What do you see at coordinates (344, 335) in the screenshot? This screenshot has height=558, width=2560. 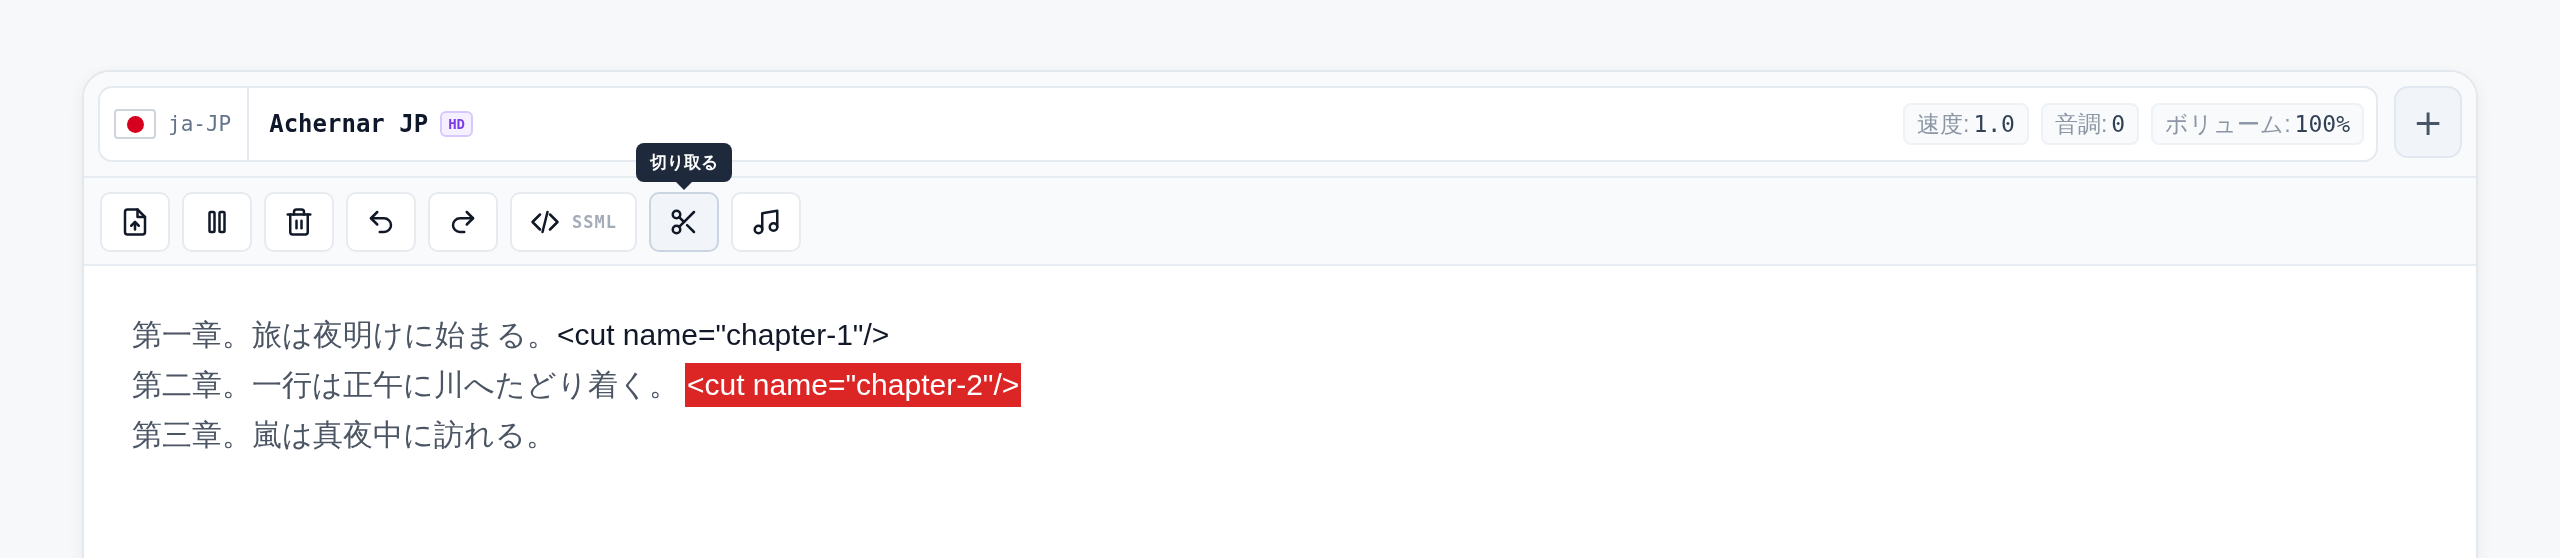 I see `script-text: 第一章。旅は夜明けに始まる。` at bounding box center [344, 335].